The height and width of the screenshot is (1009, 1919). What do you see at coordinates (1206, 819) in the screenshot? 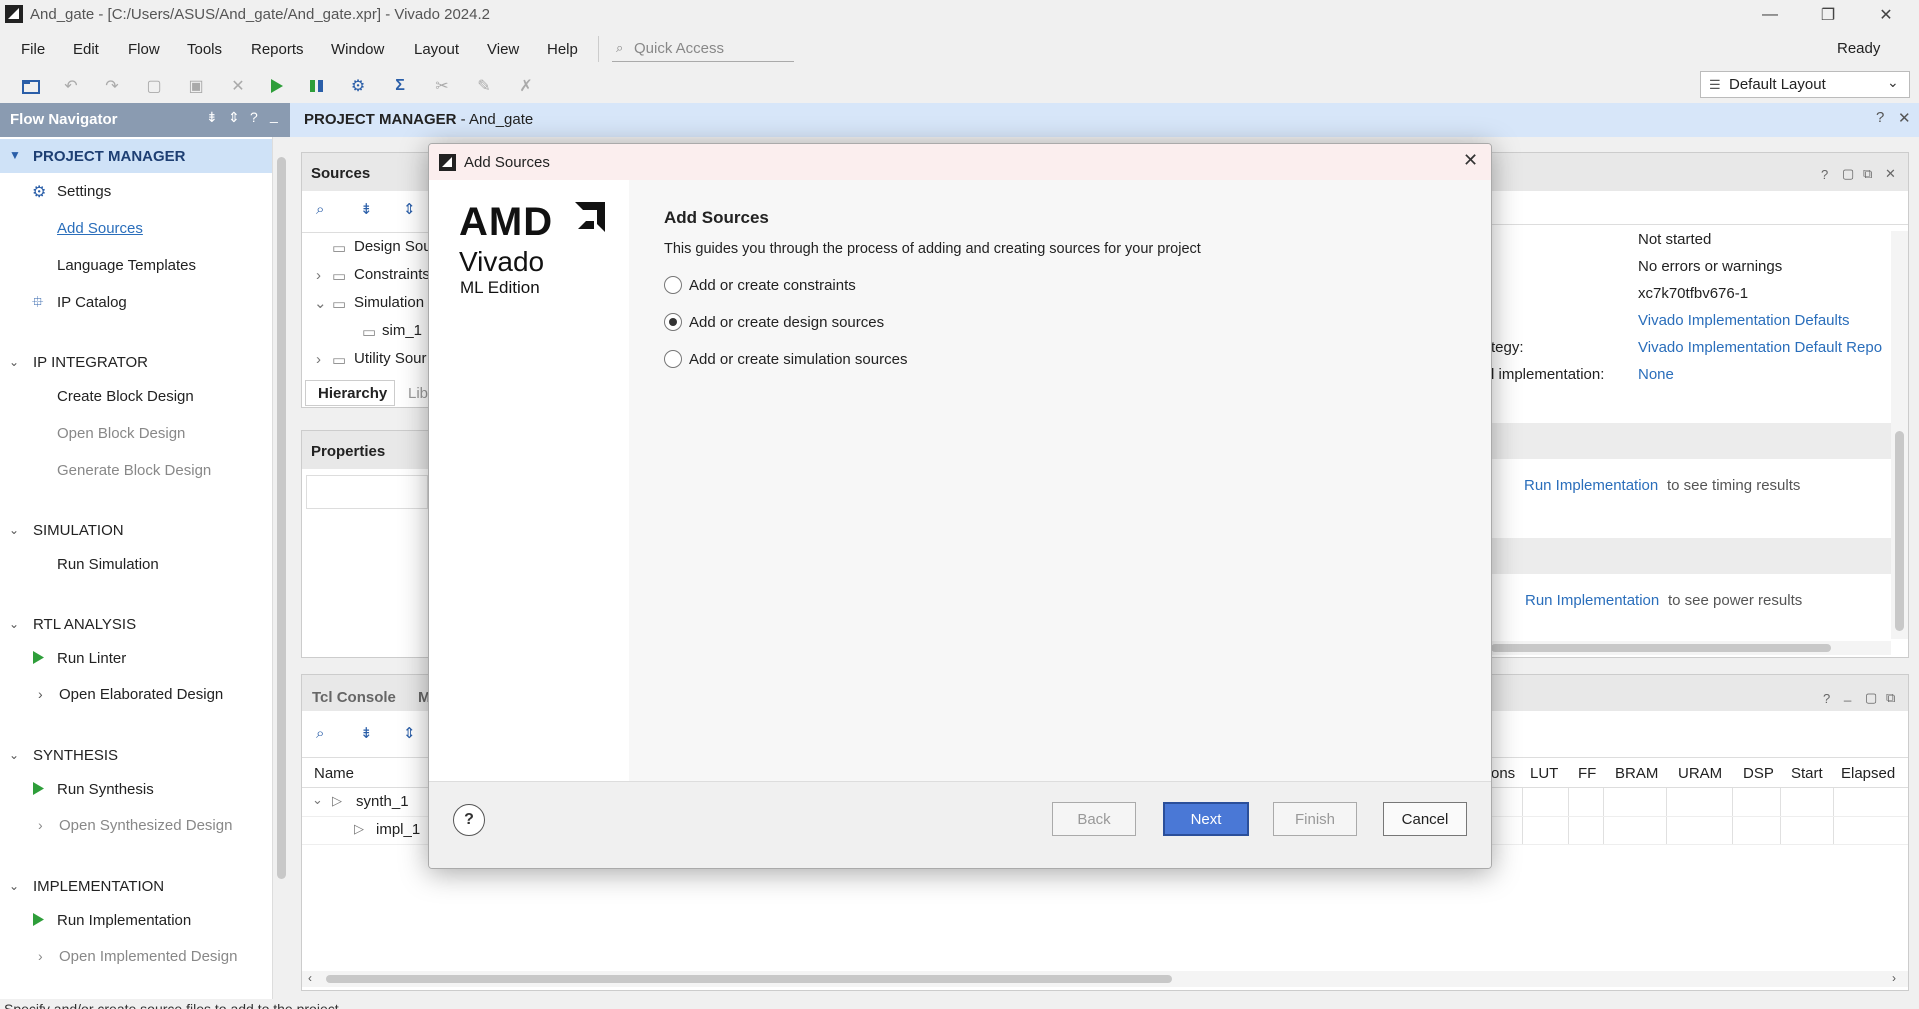
I see `next-button: Next` at bounding box center [1206, 819].